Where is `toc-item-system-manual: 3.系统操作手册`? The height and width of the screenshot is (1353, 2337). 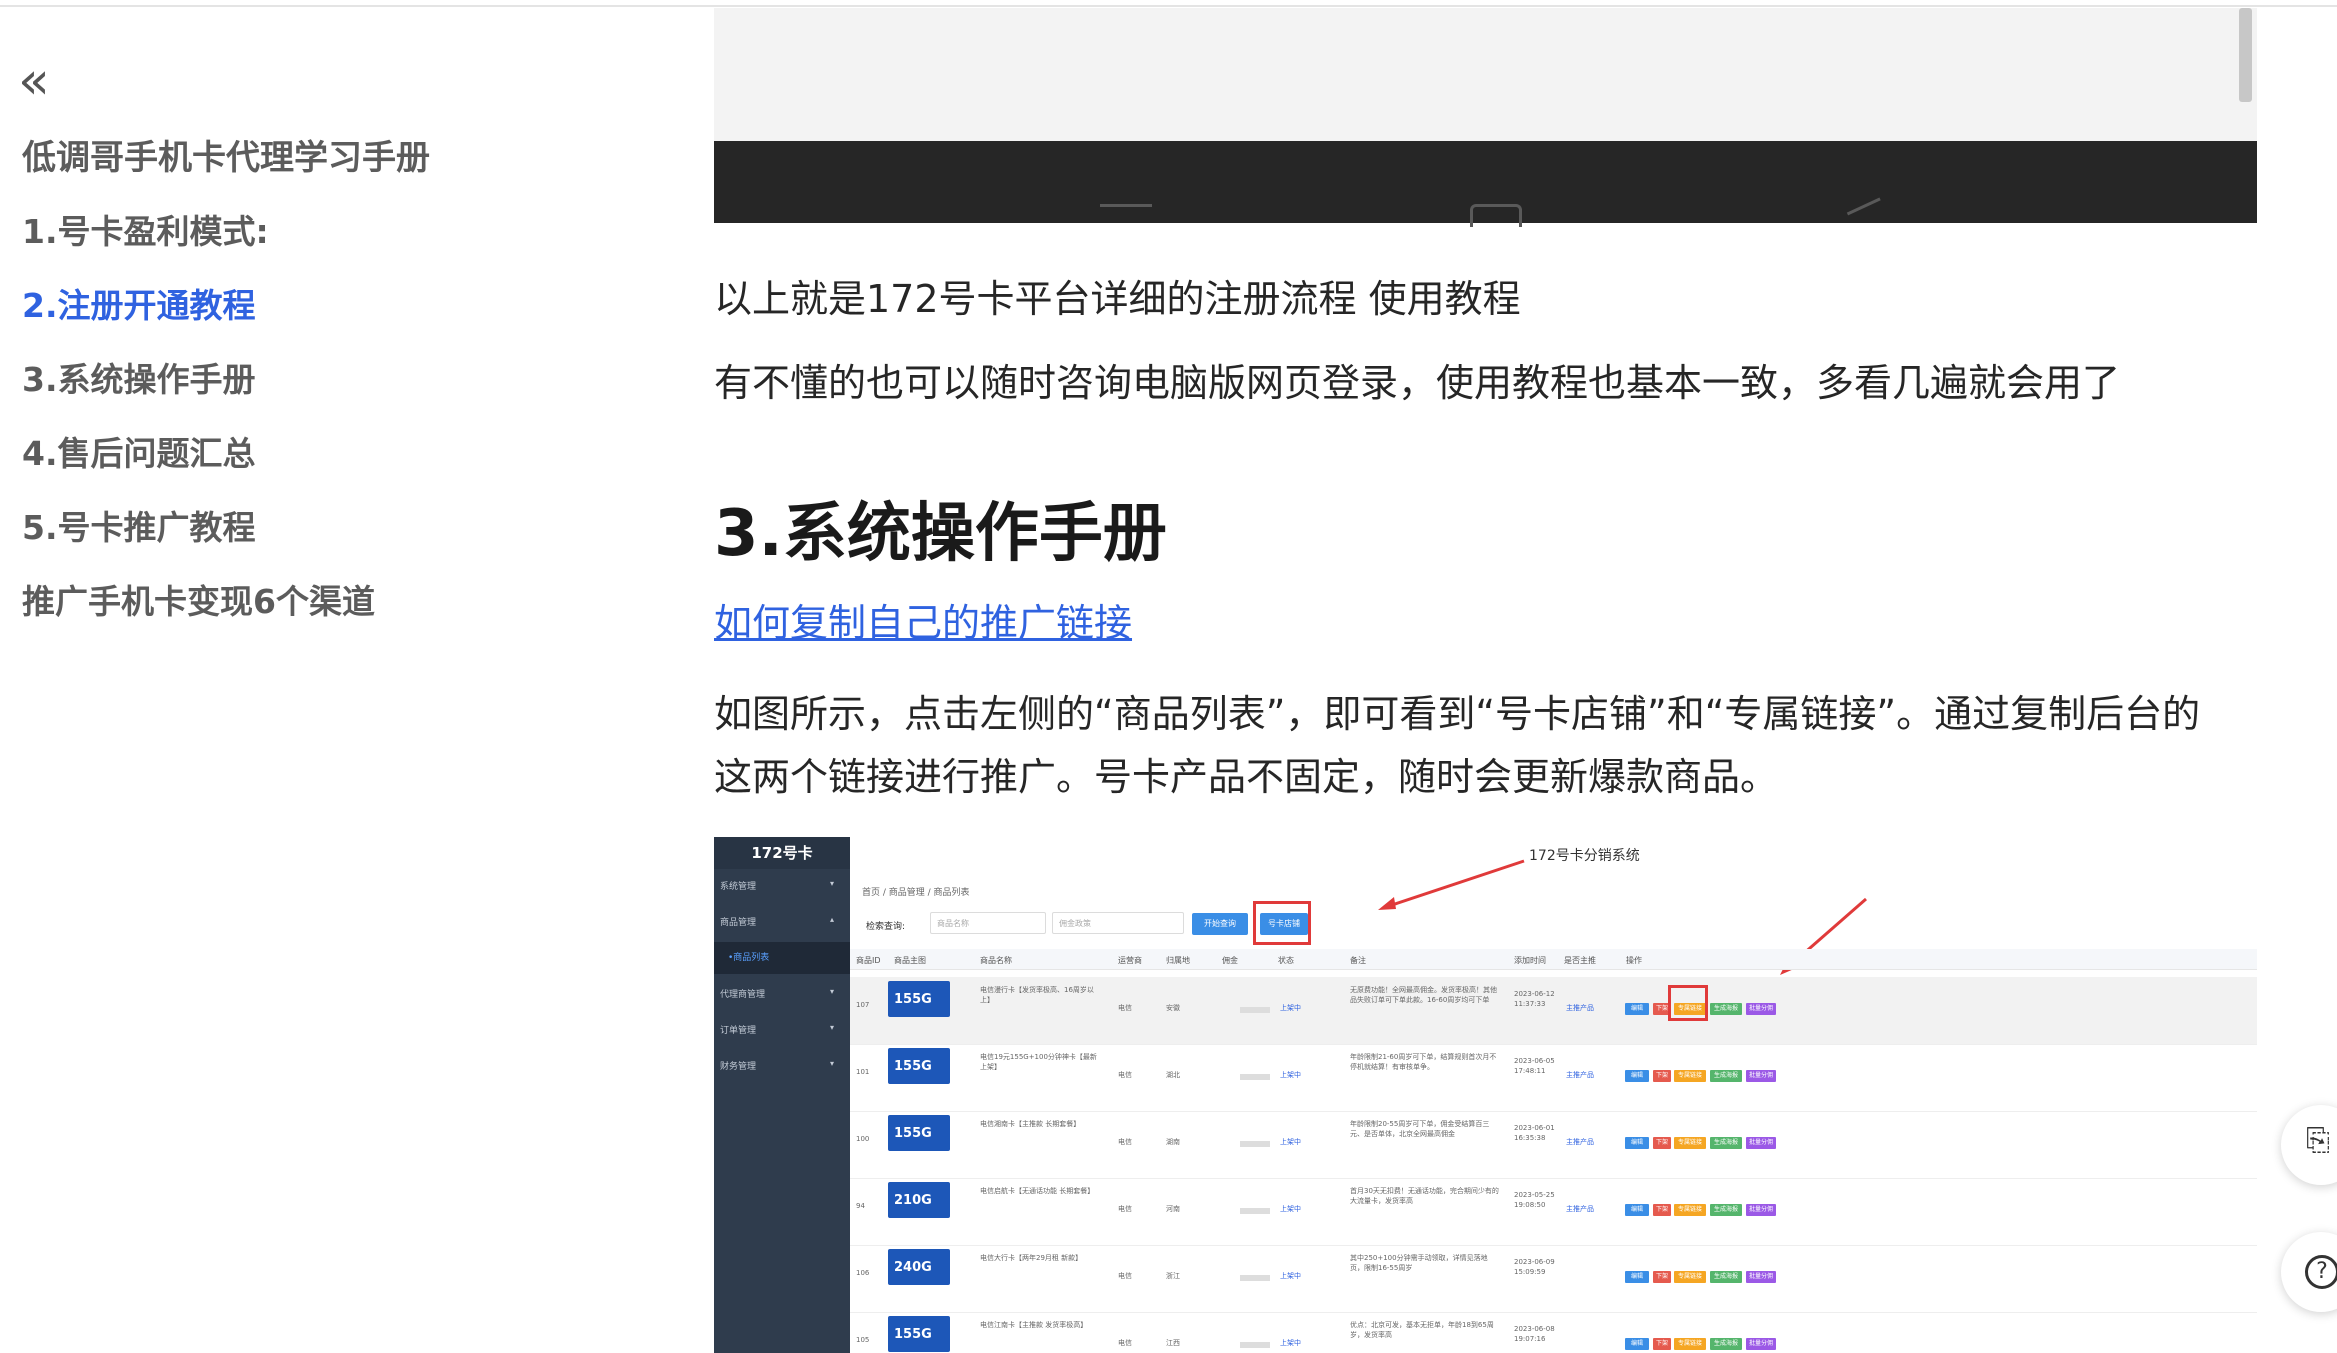 toc-item-system-manual: 3.系统操作手册 is located at coordinates (139, 377).